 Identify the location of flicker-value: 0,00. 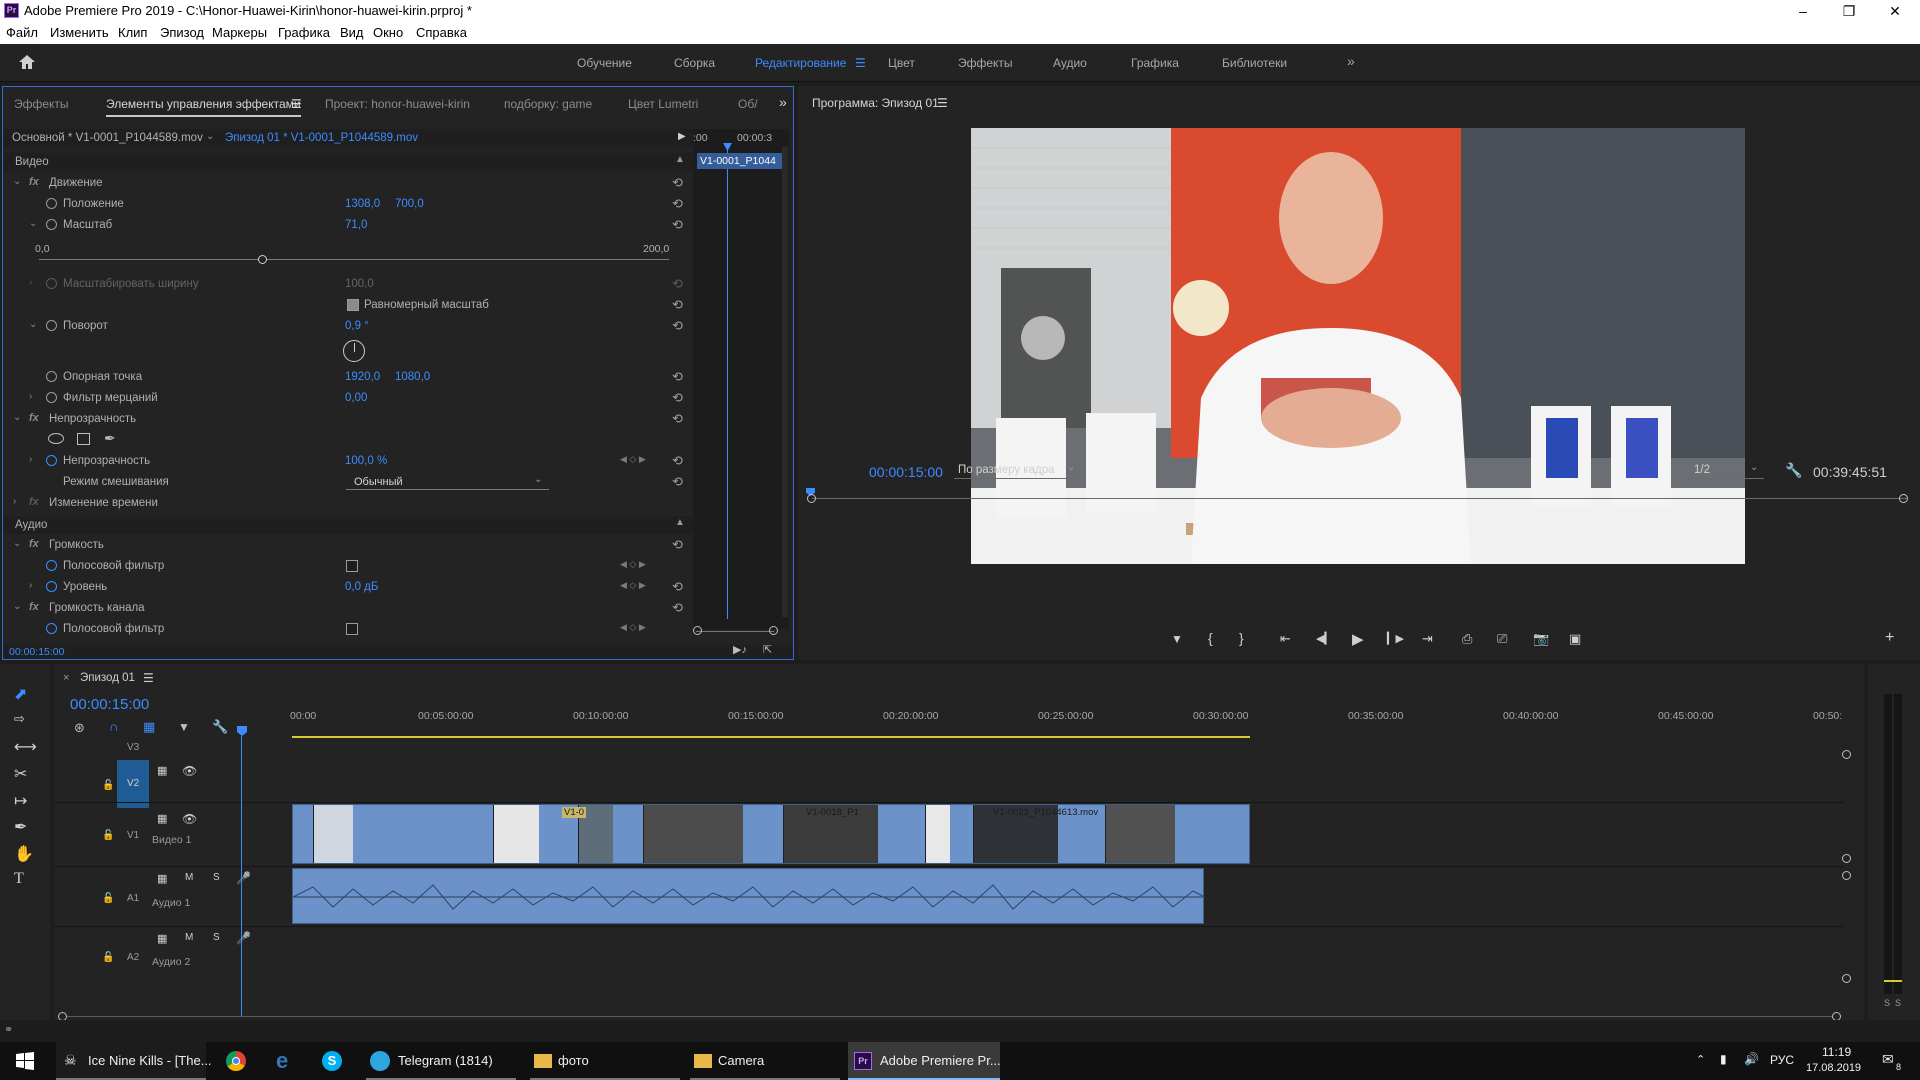
(356, 398).